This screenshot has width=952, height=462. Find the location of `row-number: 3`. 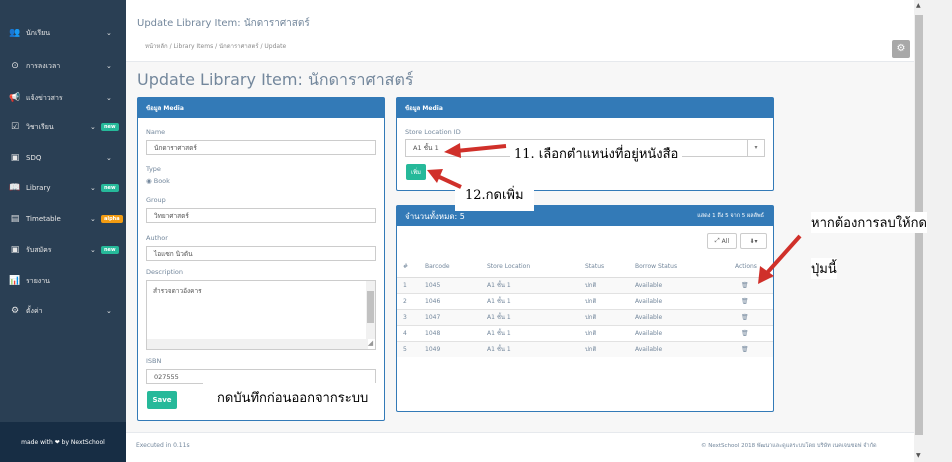

row-number: 3 is located at coordinates (408, 316).